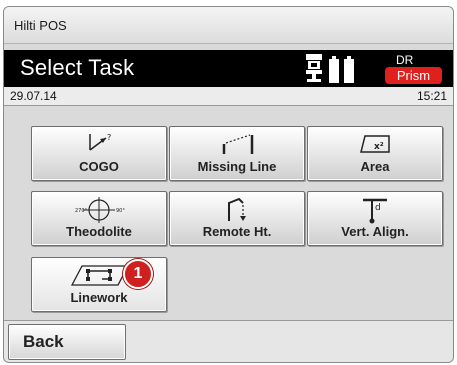 This screenshot has width=457, height=365. I want to click on svg-text: x², so click(379, 147).